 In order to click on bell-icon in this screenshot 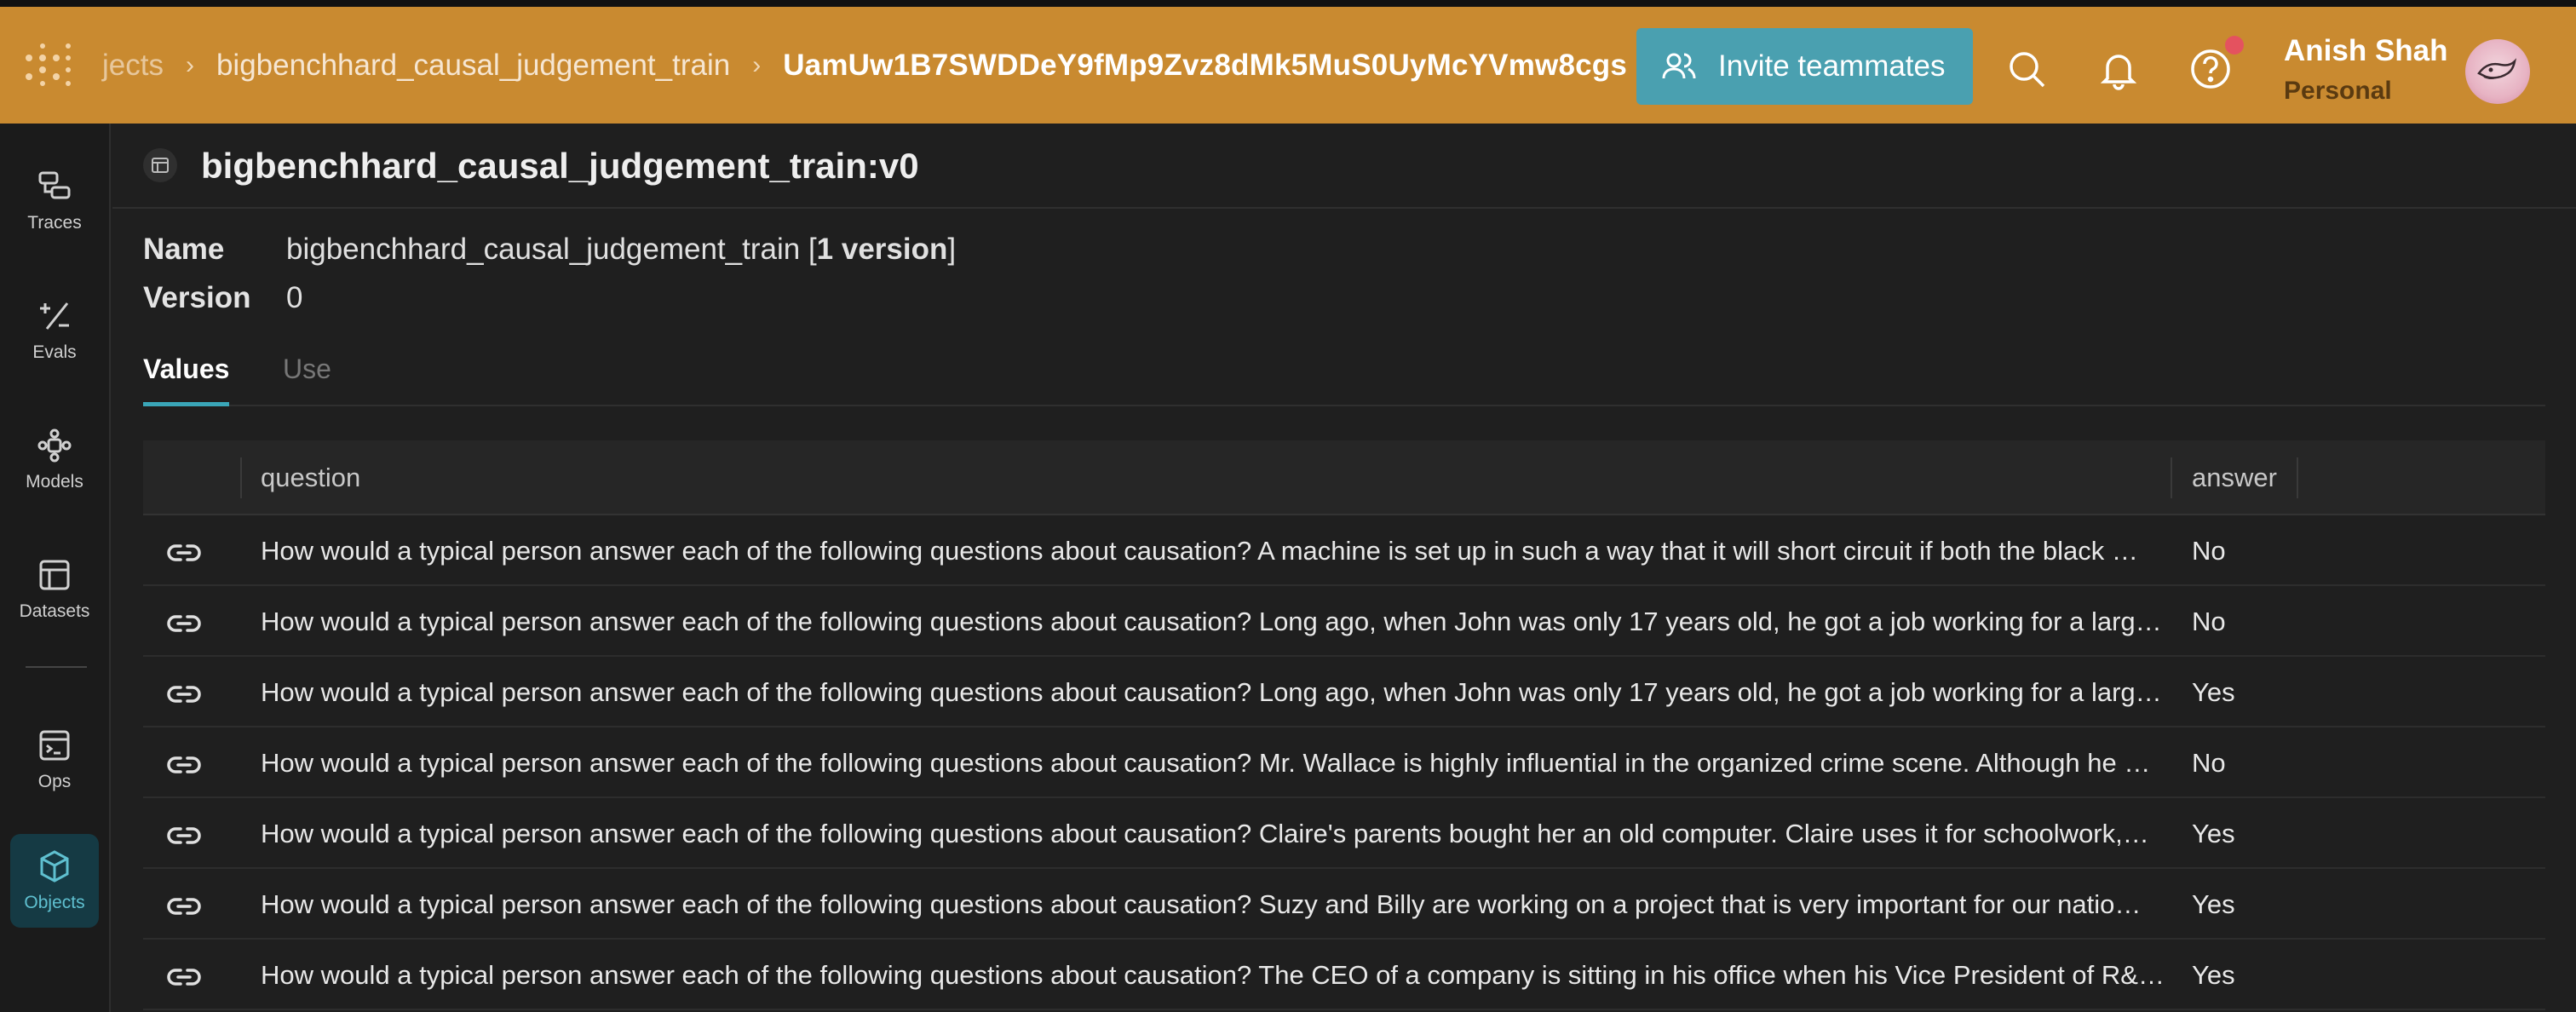, I will do `click(2119, 69)`.